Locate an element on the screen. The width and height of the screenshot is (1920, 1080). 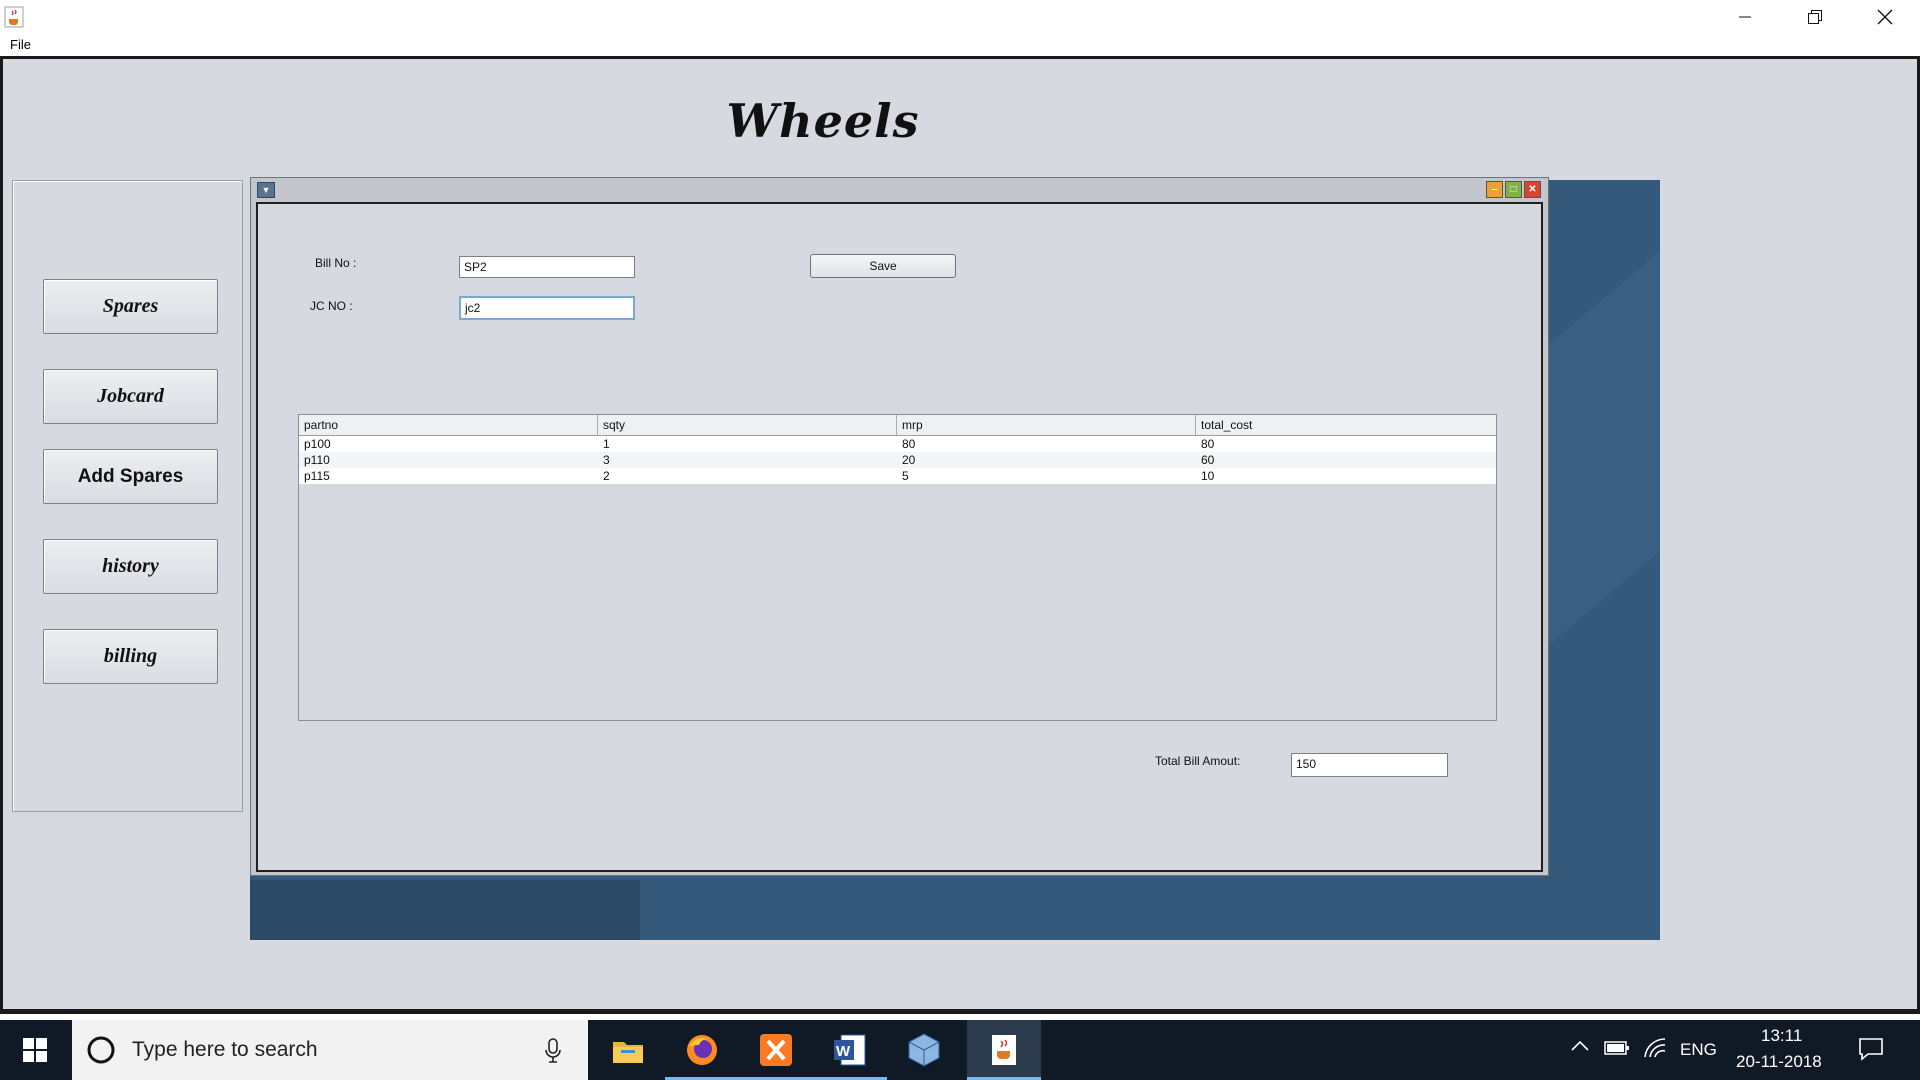
internal-frame-titlebar: ▼ – □ ✕ is located at coordinates (899, 189).